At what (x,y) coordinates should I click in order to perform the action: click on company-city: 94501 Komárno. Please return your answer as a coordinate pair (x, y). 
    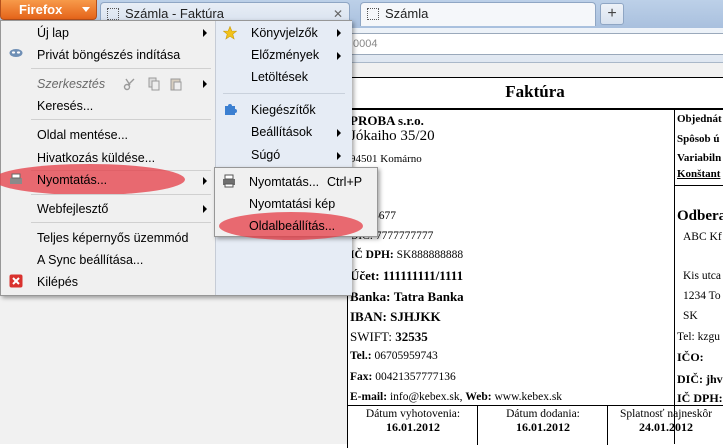
    Looking at the image, I should click on (386, 159).